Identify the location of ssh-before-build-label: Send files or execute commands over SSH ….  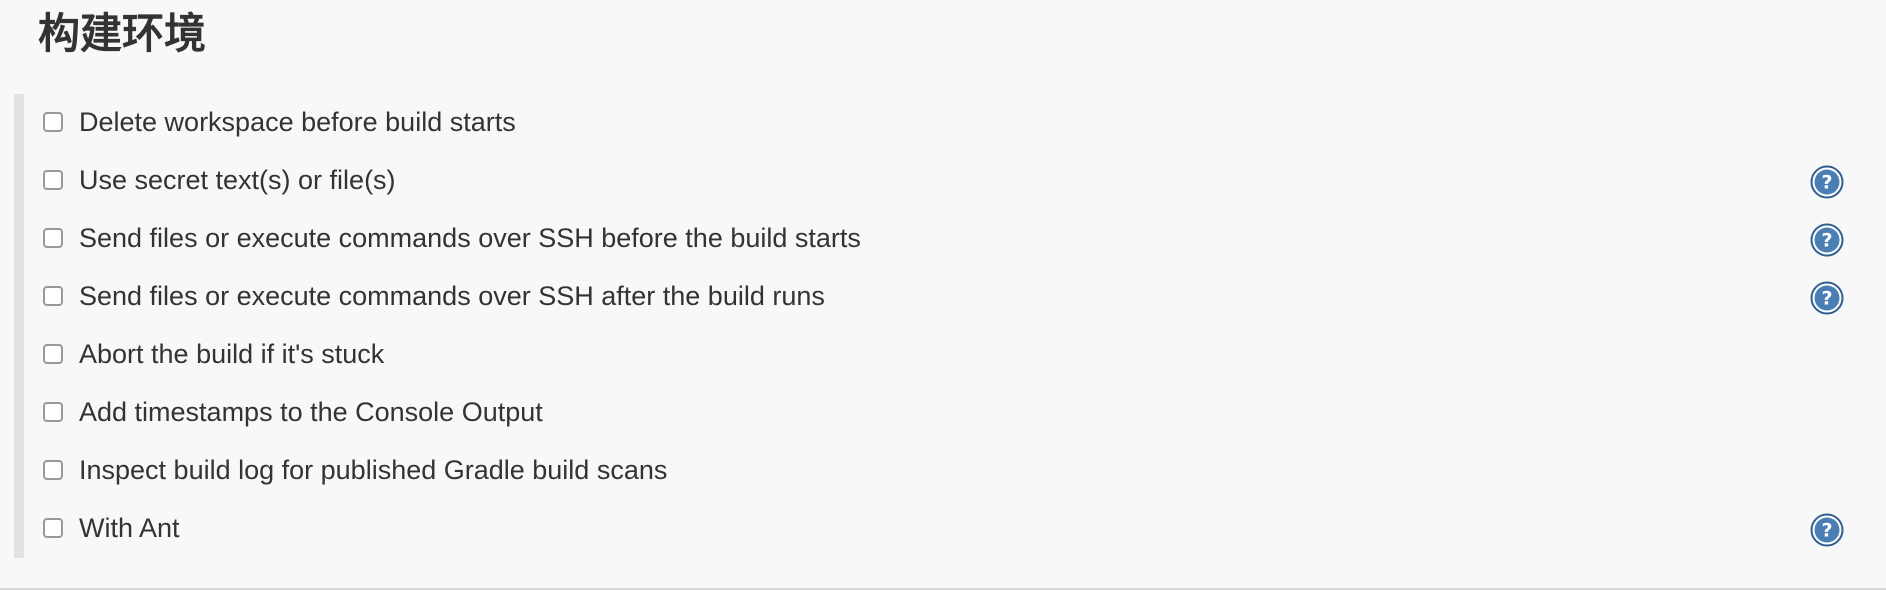
(470, 238).